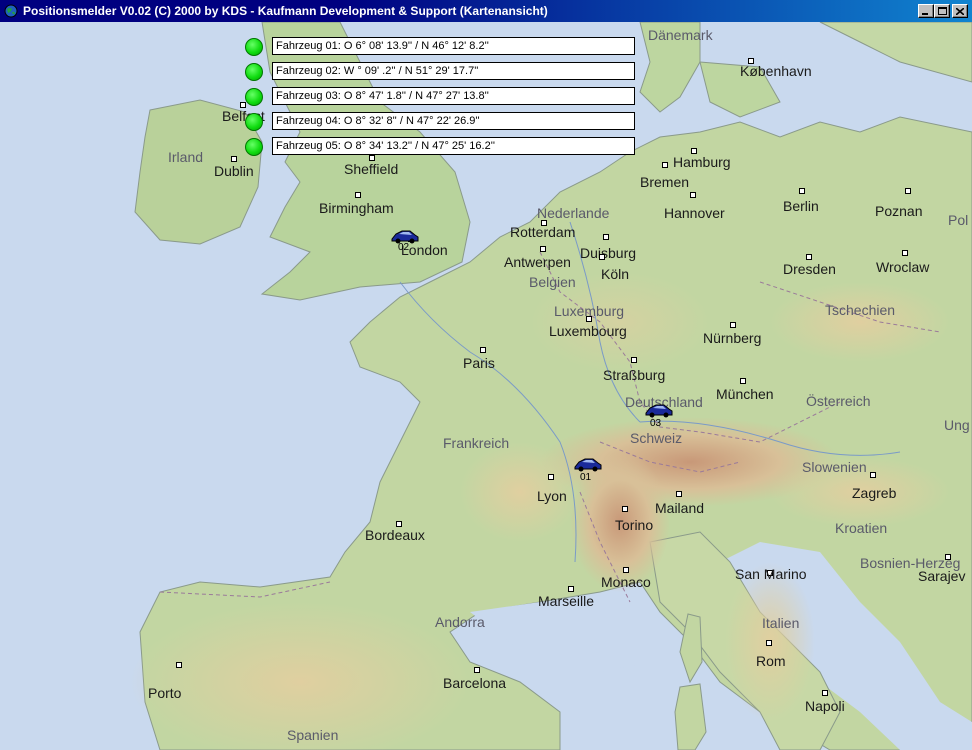  What do you see at coordinates (11, 11) in the screenshot?
I see `globe-icon` at bounding box center [11, 11].